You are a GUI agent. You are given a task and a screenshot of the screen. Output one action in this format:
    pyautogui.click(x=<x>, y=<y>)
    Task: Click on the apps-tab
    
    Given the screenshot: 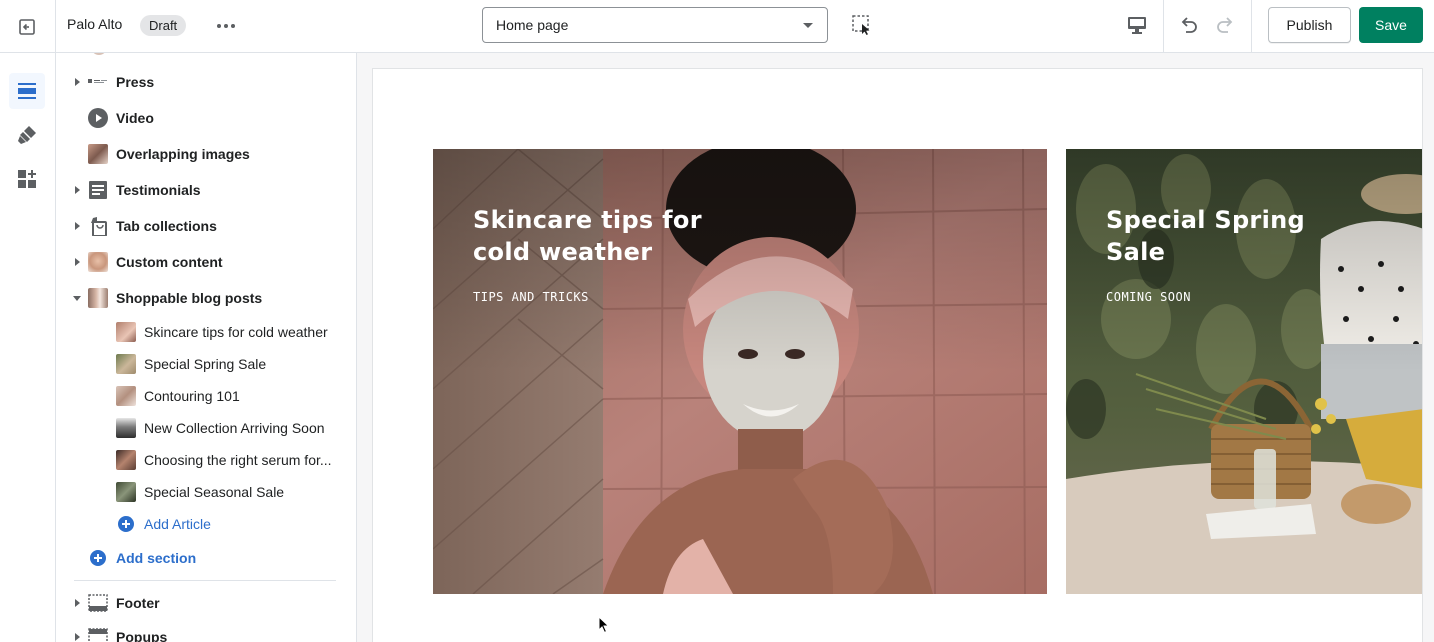 What is the action you would take?
    pyautogui.click(x=27, y=179)
    